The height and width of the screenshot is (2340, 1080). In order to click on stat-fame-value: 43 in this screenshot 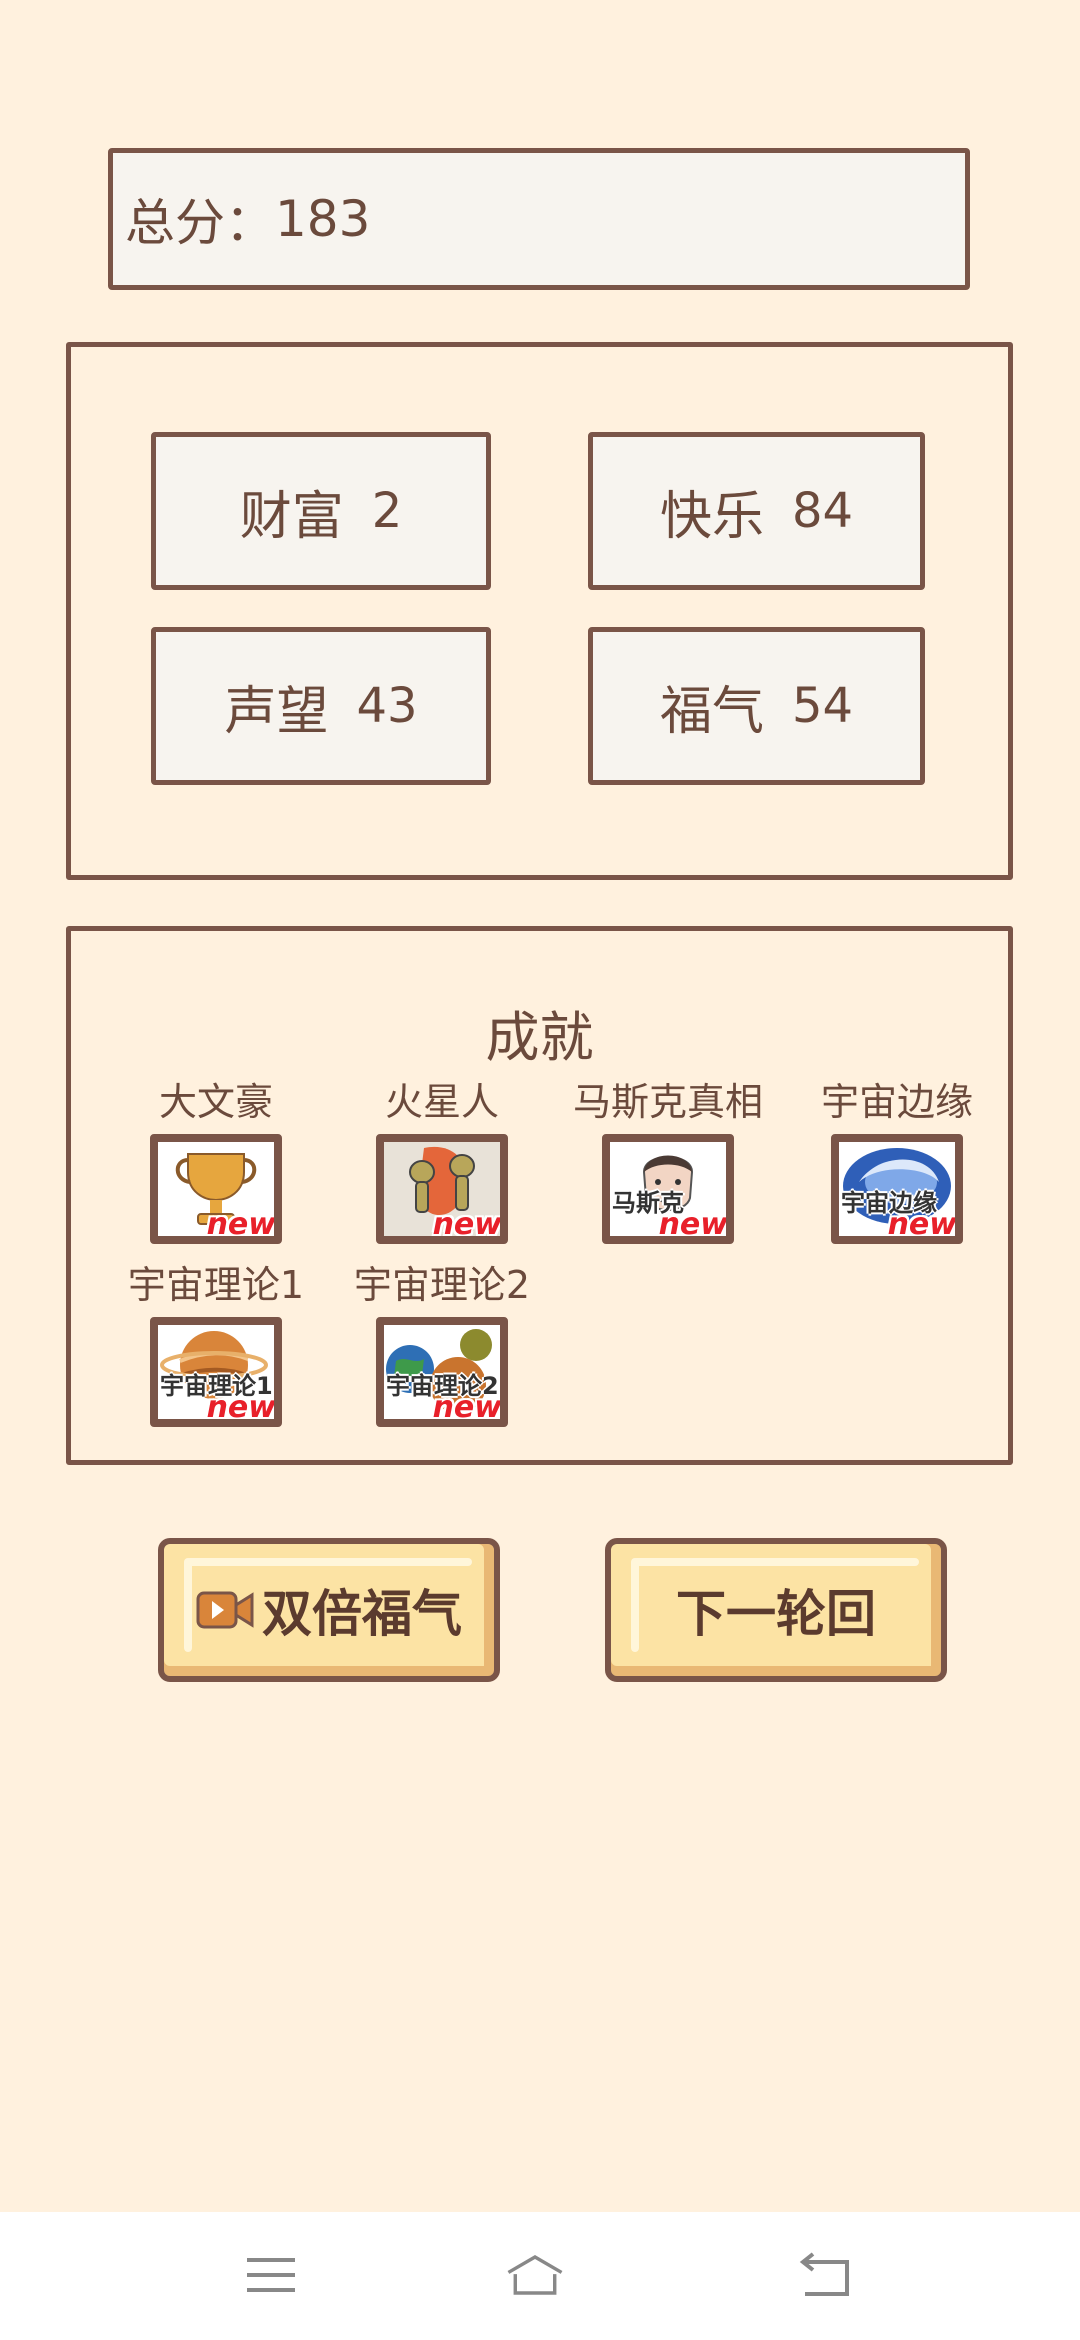, I will do `click(387, 706)`.